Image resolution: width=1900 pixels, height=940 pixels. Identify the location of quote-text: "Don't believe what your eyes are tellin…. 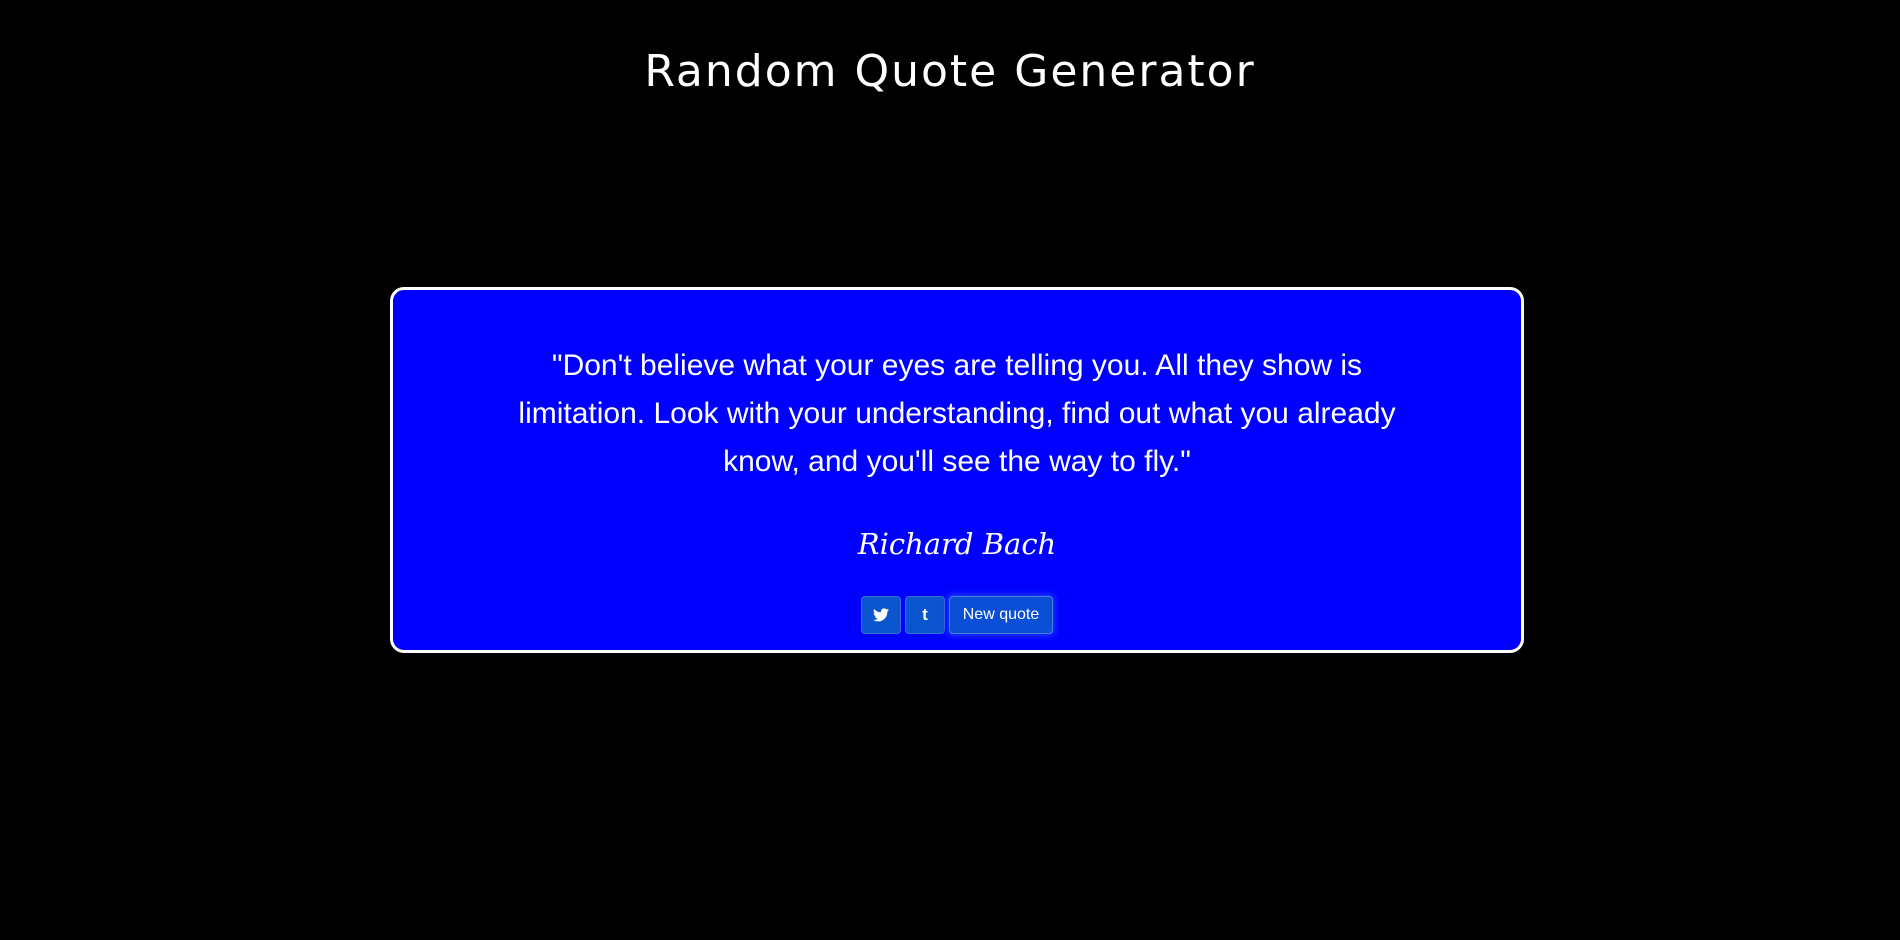
(957, 413).